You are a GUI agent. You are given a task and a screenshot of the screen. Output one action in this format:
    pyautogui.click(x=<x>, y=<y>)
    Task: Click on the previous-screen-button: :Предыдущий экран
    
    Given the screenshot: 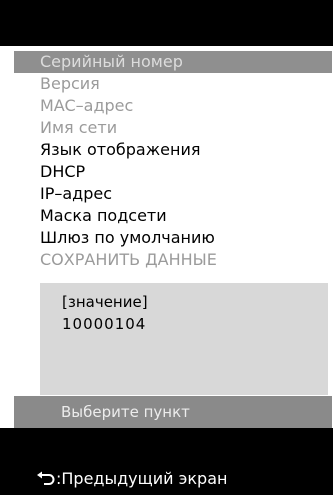 What is the action you would take?
    pyautogui.click(x=131, y=479)
    